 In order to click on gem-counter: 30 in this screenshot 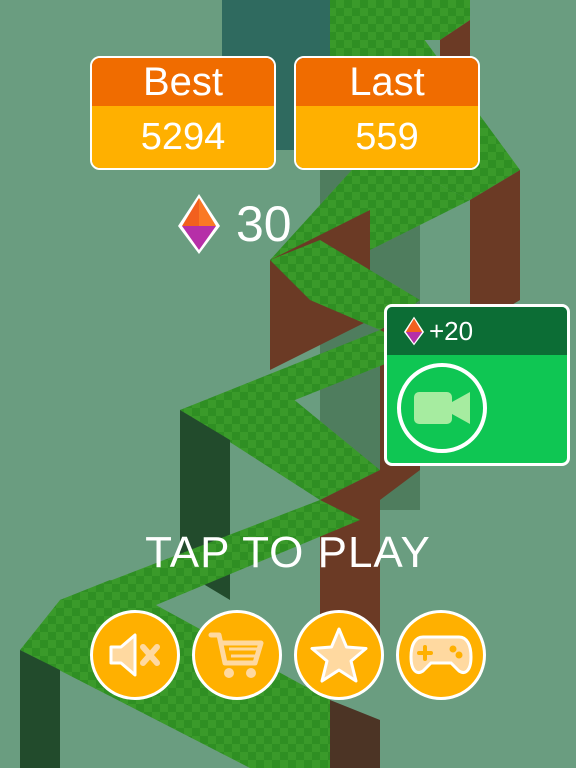, I will do `click(234, 224)`.